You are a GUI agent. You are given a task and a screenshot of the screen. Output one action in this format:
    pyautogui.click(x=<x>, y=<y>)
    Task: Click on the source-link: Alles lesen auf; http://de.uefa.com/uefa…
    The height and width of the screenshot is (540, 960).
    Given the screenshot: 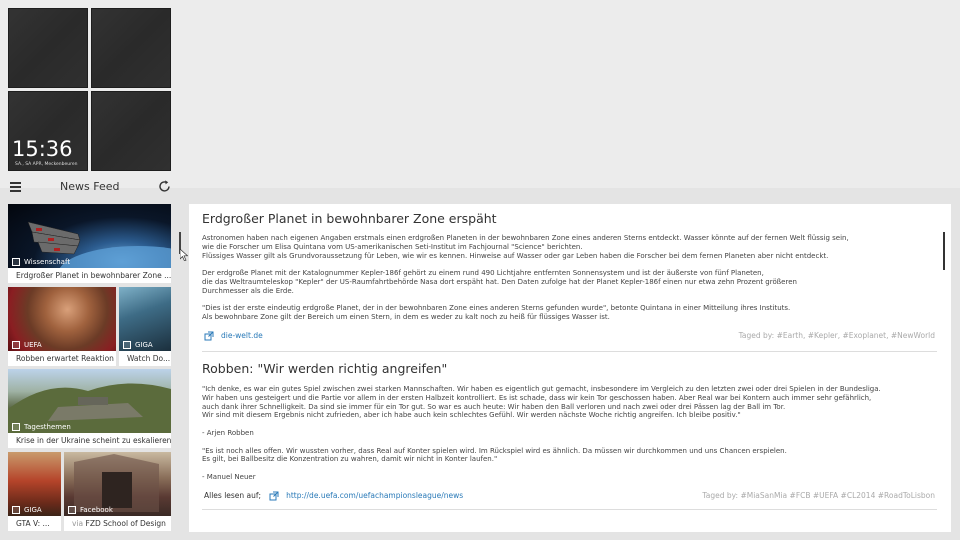 What is the action you would take?
    pyautogui.click(x=333, y=496)
    